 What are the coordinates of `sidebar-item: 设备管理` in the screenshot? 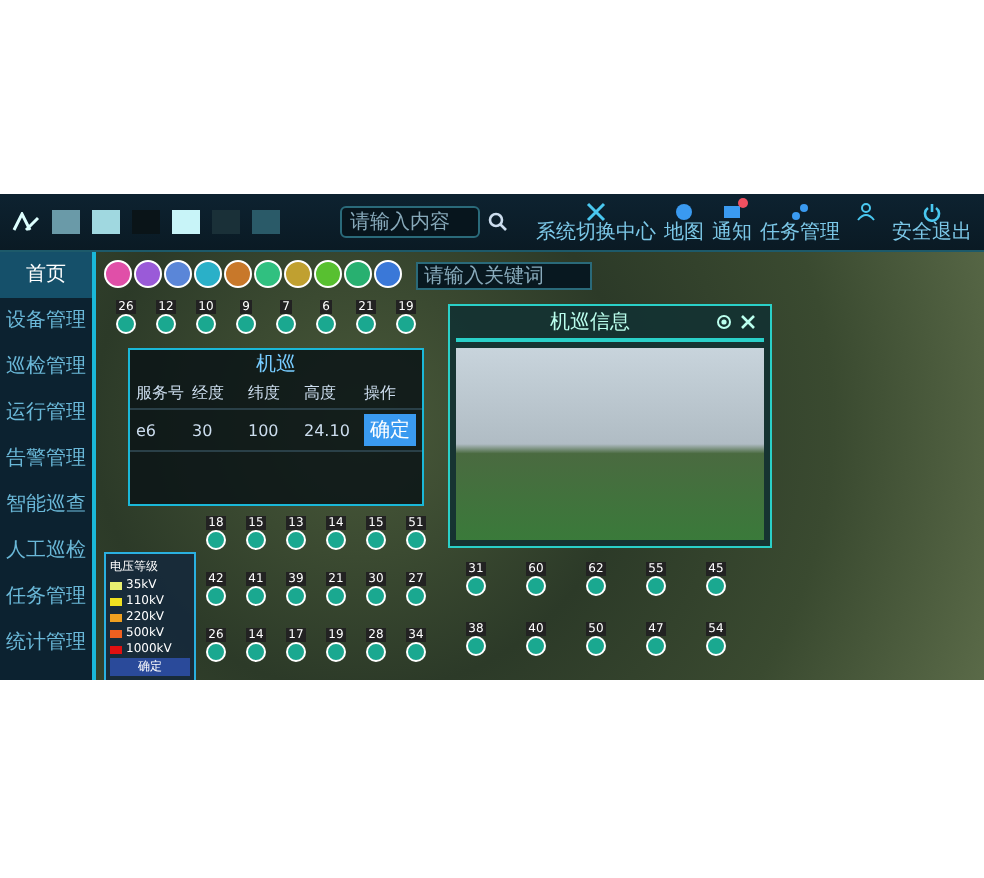 It's located at (46, 321).